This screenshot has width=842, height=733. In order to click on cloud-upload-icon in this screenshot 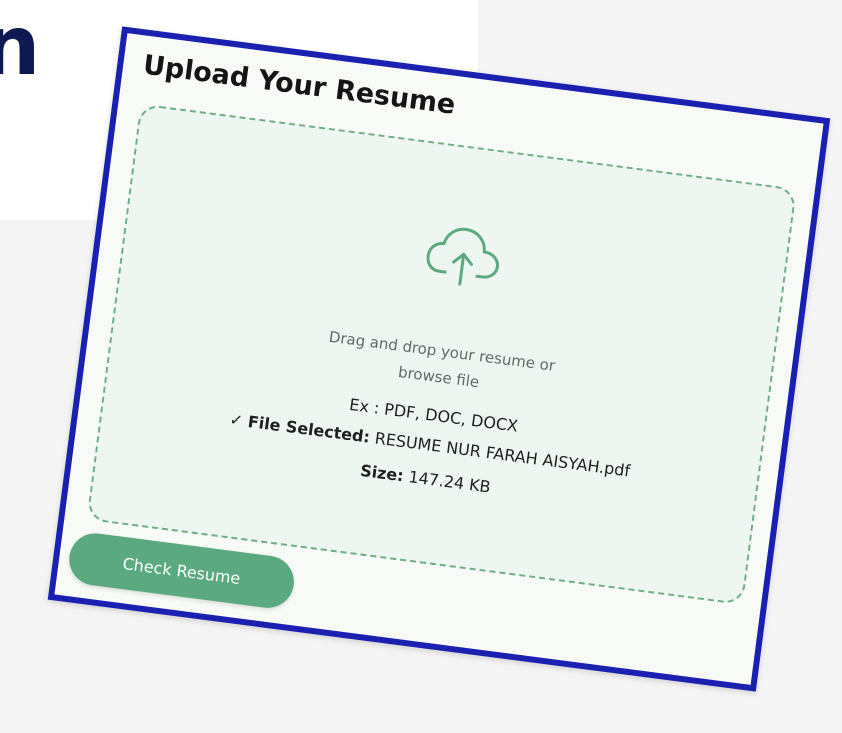, I will do `click(462, 256)`.